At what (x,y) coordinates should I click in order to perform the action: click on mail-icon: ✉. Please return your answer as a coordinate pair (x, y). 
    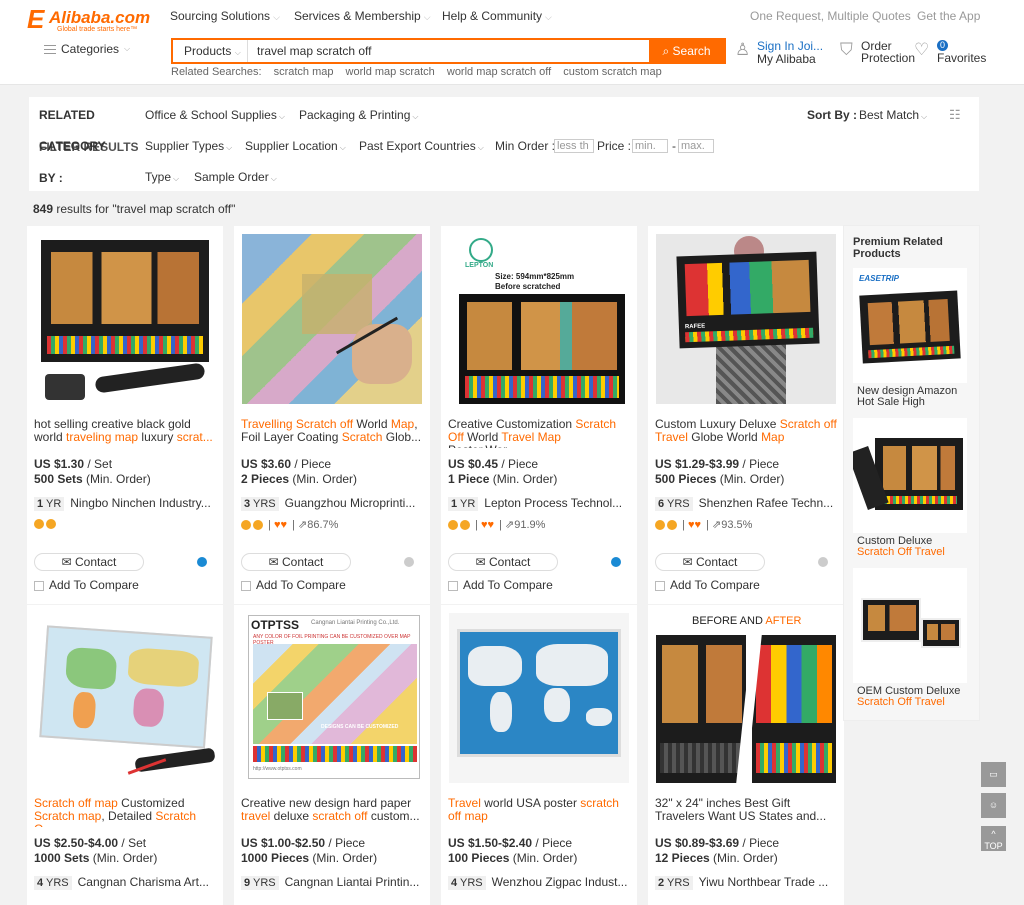
    Looking at the image, I should click on (687, 562).